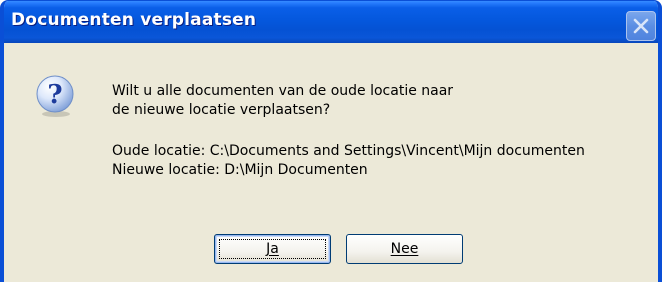 The image size is (667, 282). I want to click on question-icon: ?, so click(56, 96).